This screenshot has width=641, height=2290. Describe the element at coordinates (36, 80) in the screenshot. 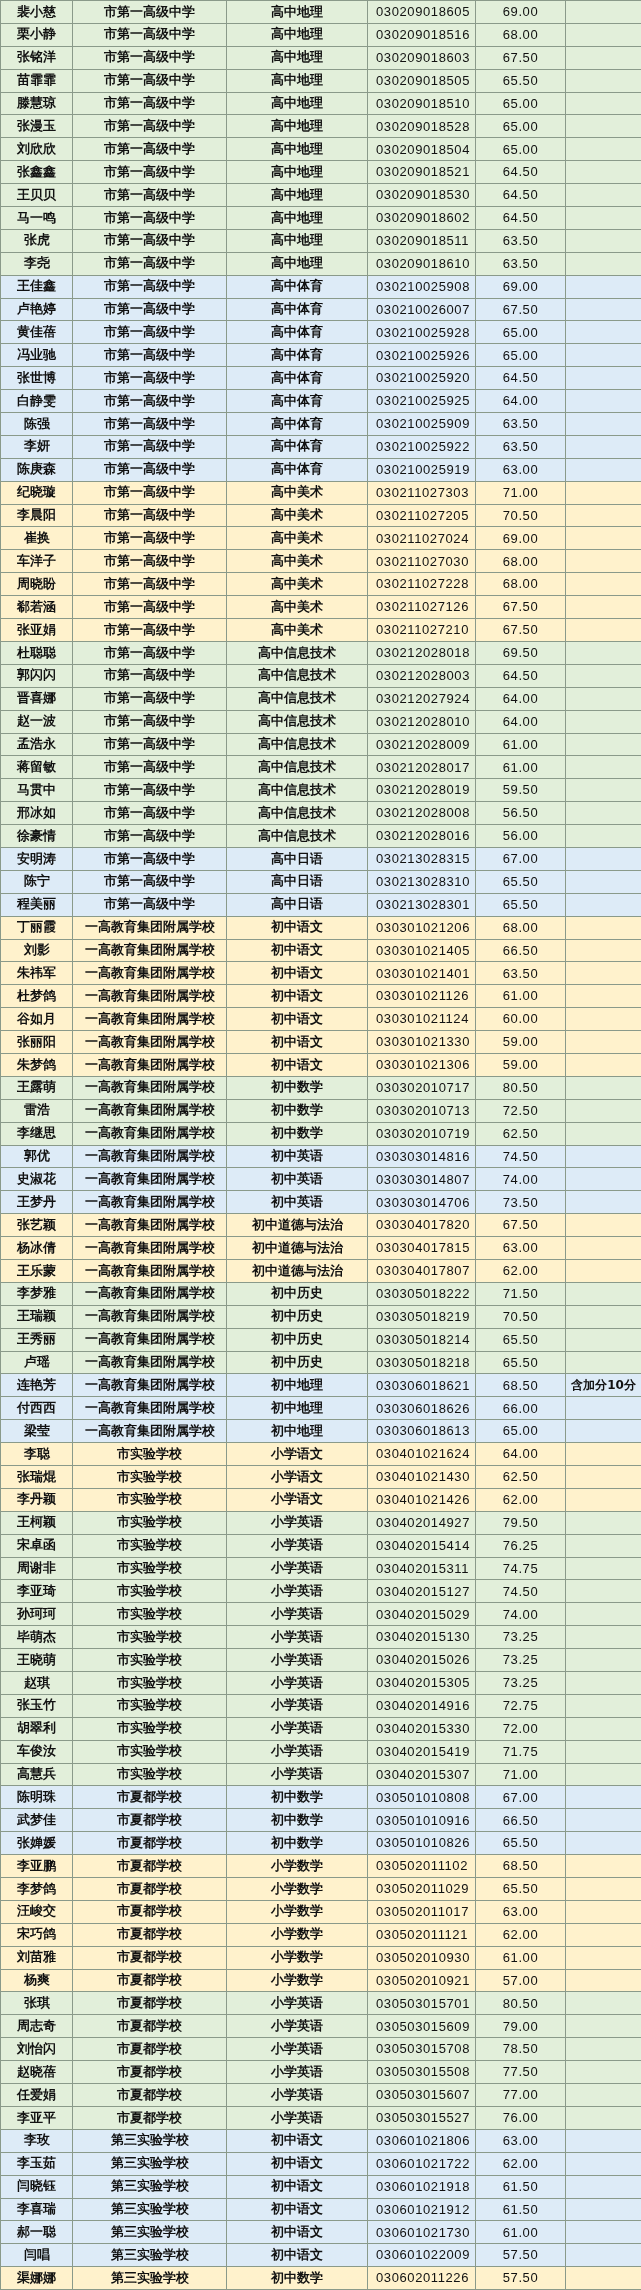

I see `name-cell: 苗霏霏` at that location.